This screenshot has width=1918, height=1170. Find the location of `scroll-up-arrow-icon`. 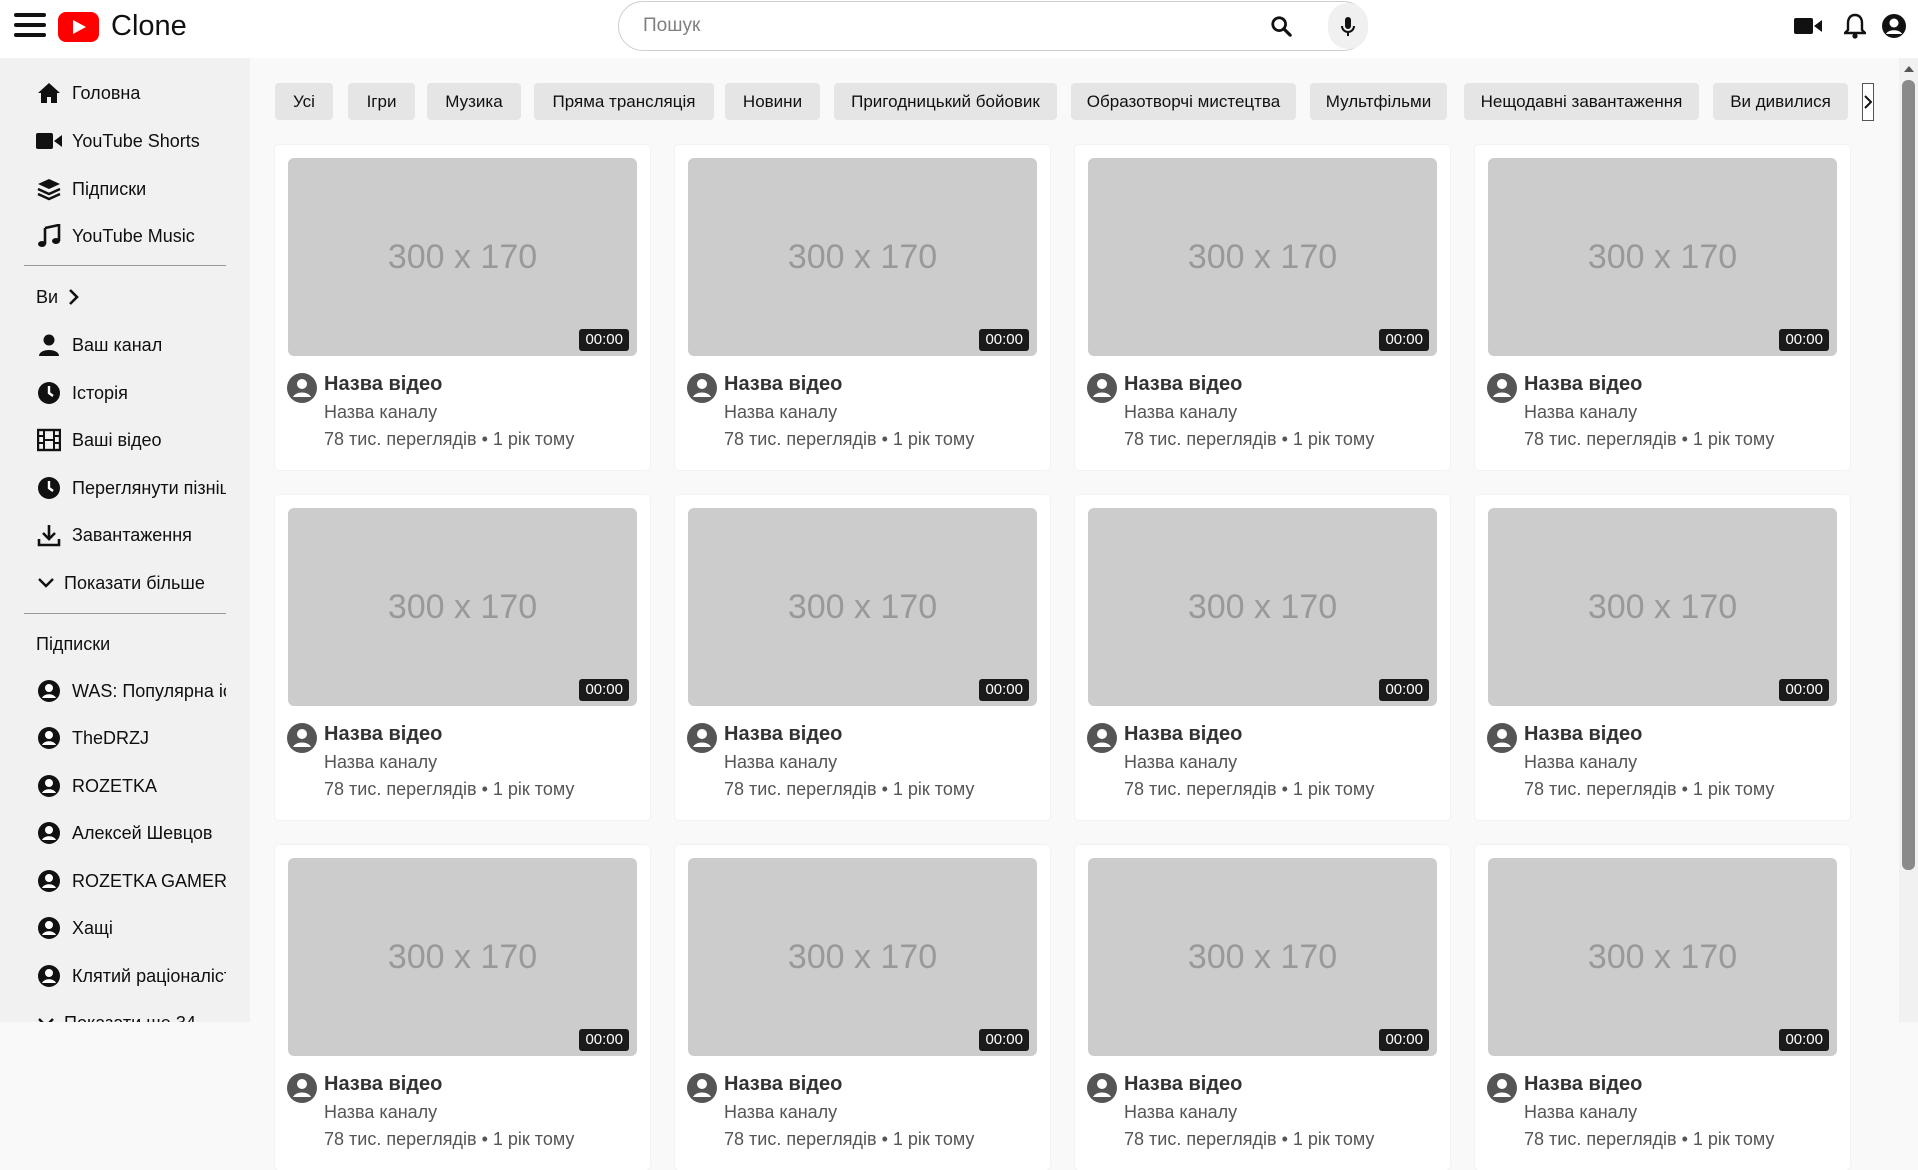

scroll-up-arrow-icon is located at coordinates (1909, 69).